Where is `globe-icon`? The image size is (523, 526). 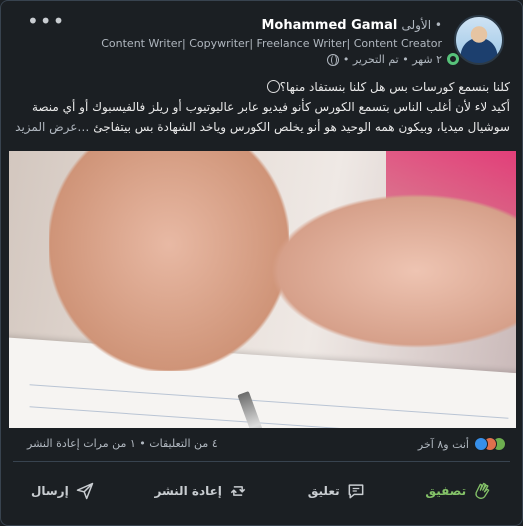 globe-icon is located at coordinates (332, 59).